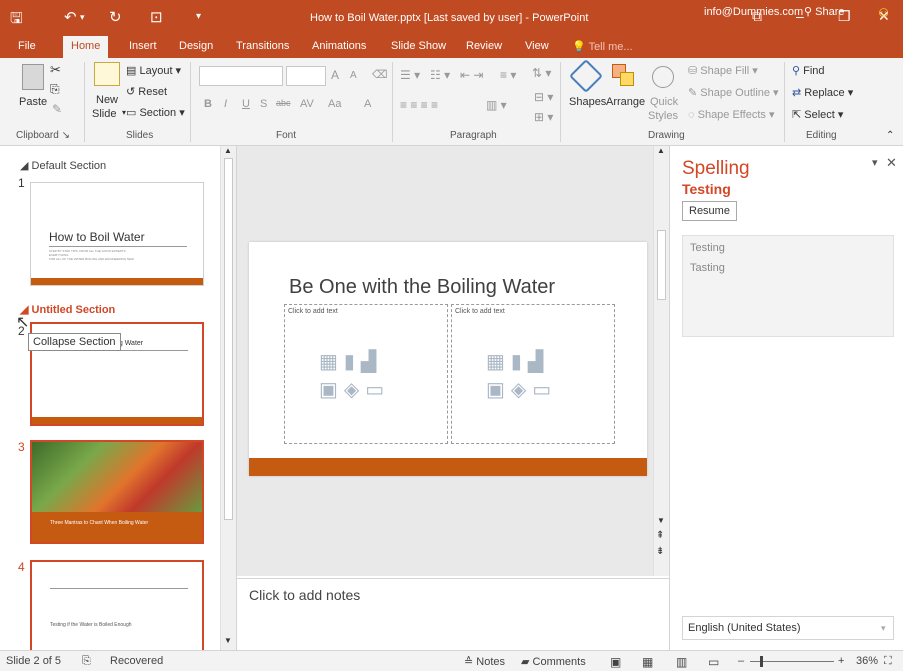 The width and height of the screenshot is (903, 671). What do you see at coordinates (67, 309) in the screenshot?
I see `section-header-untitled: ◢ Untitled Section` at bounding box center [67, 309].